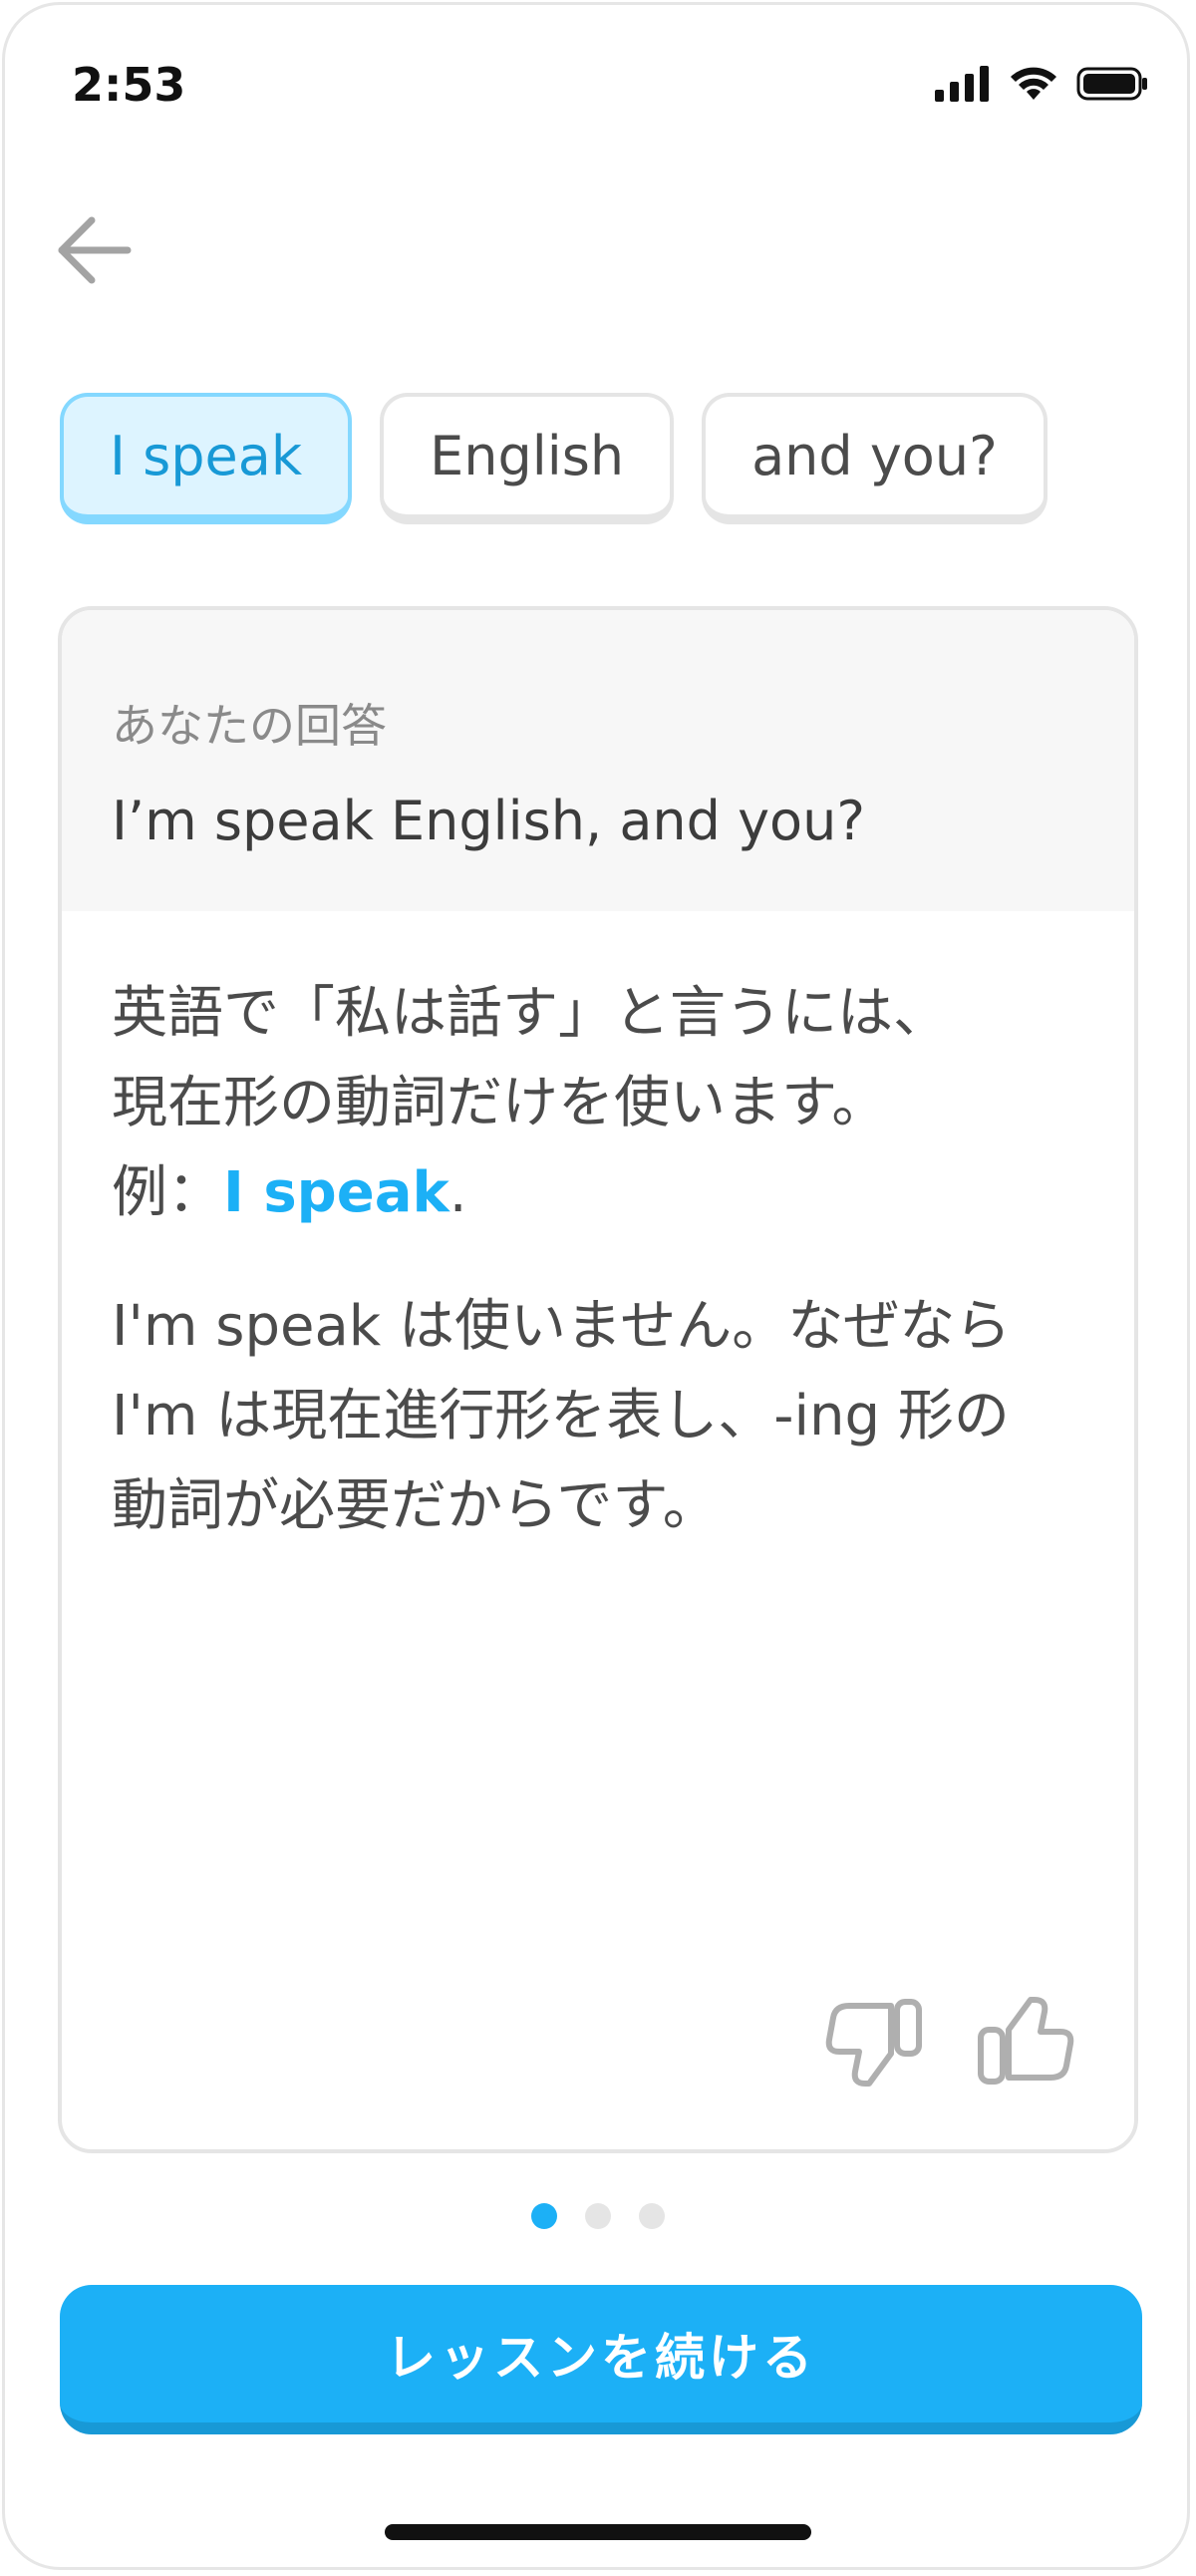 The width and height of the screenshot is (1196, 2576). What do you see at coordinates (249, 726) in the screenshot?
I see `answer-label: あなたの回答` at bounding box center [249, 726].